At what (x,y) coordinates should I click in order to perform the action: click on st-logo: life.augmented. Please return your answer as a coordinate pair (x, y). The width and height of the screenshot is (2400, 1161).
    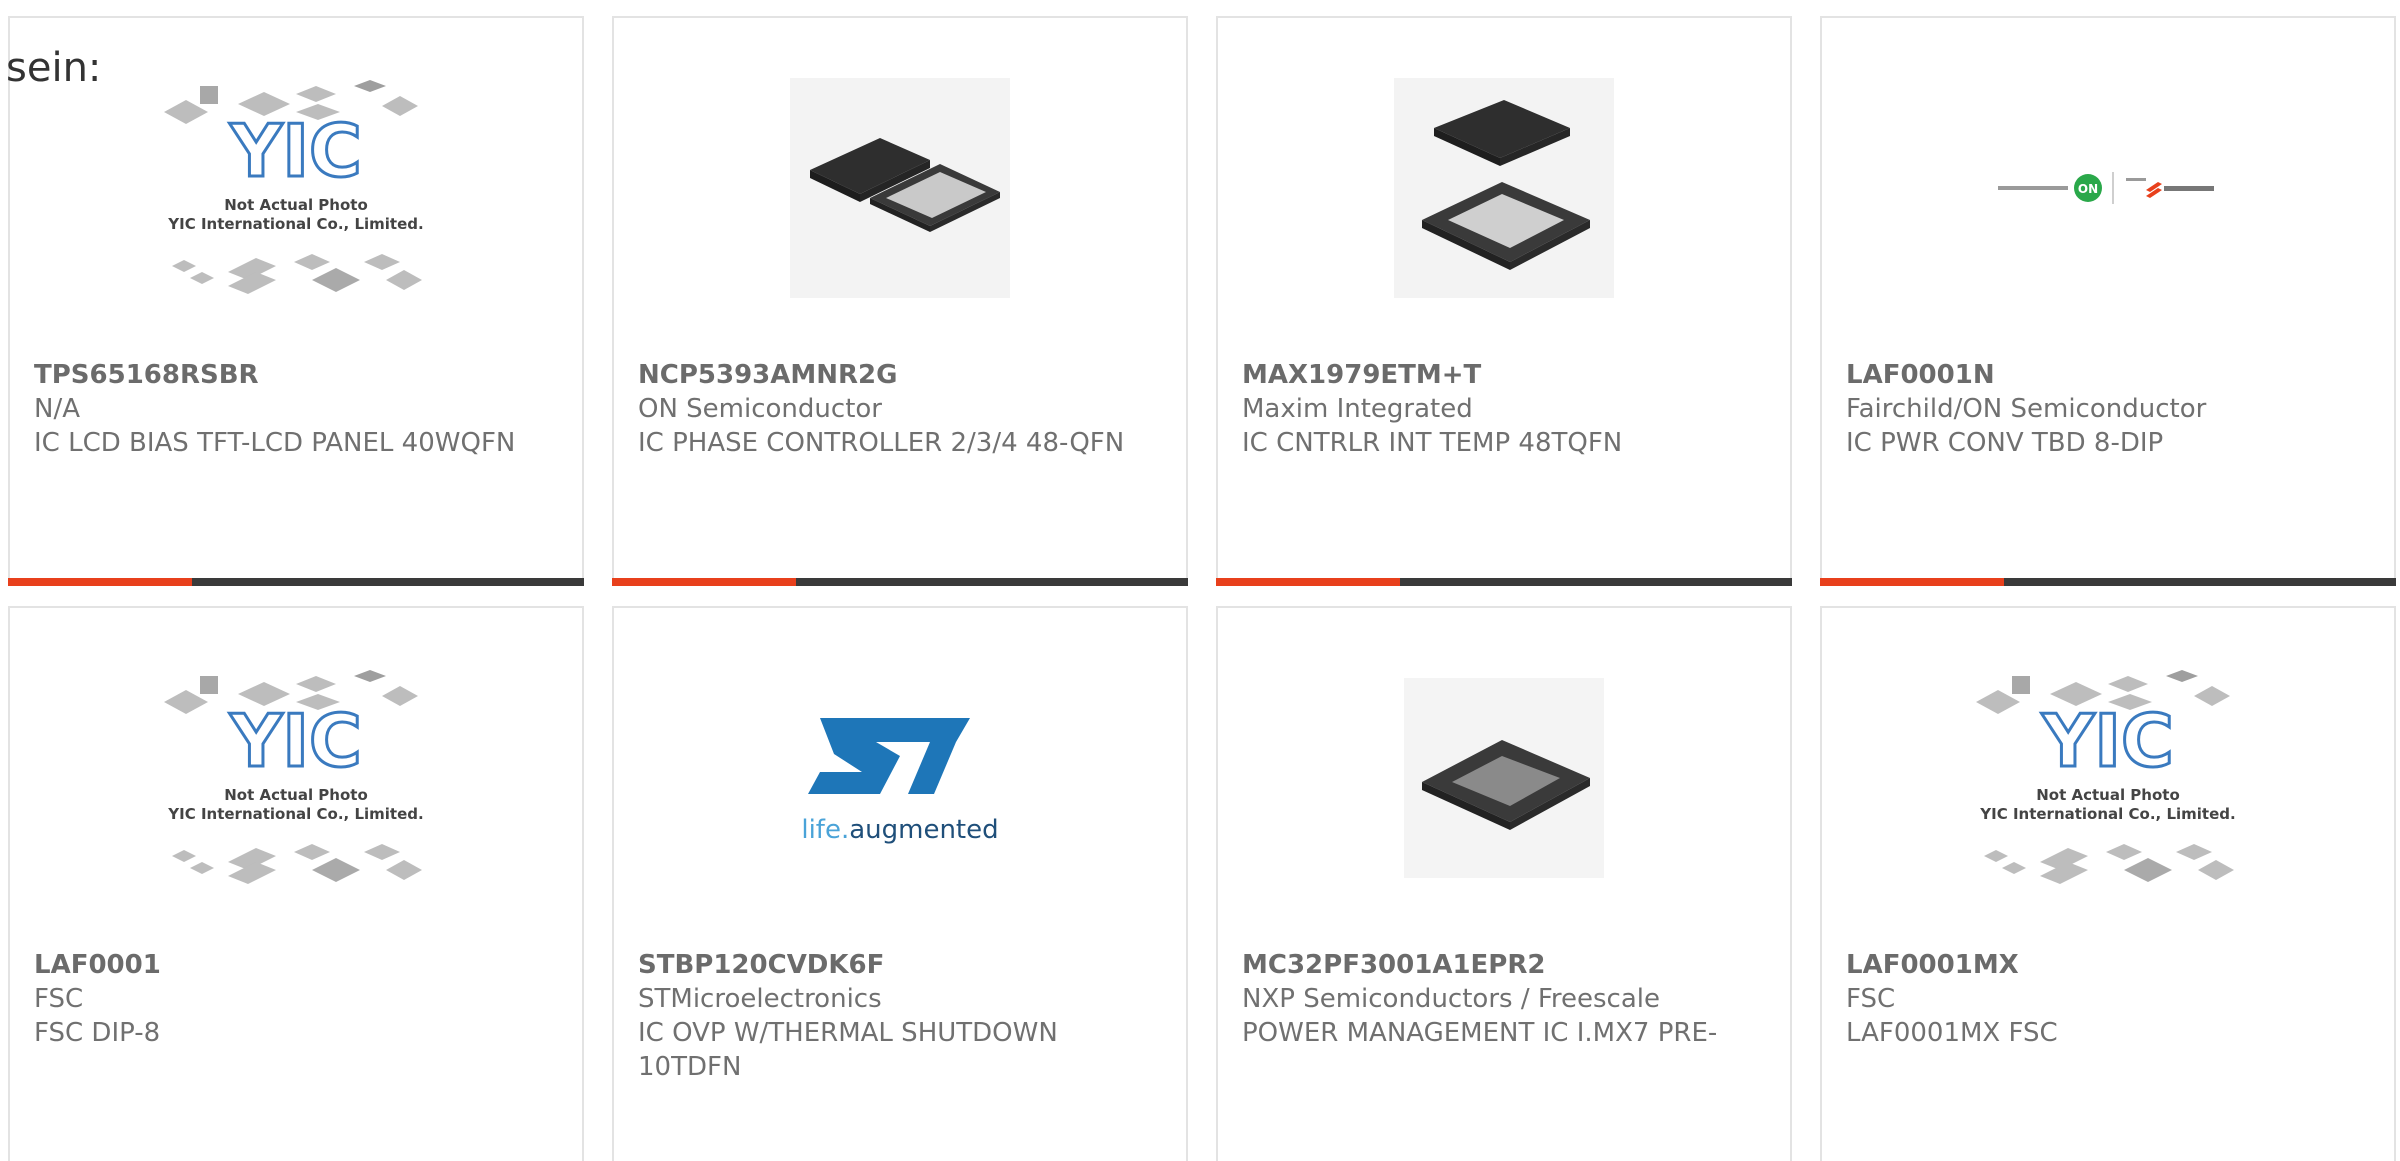
    Looking at the image, I should click on (900, 781).